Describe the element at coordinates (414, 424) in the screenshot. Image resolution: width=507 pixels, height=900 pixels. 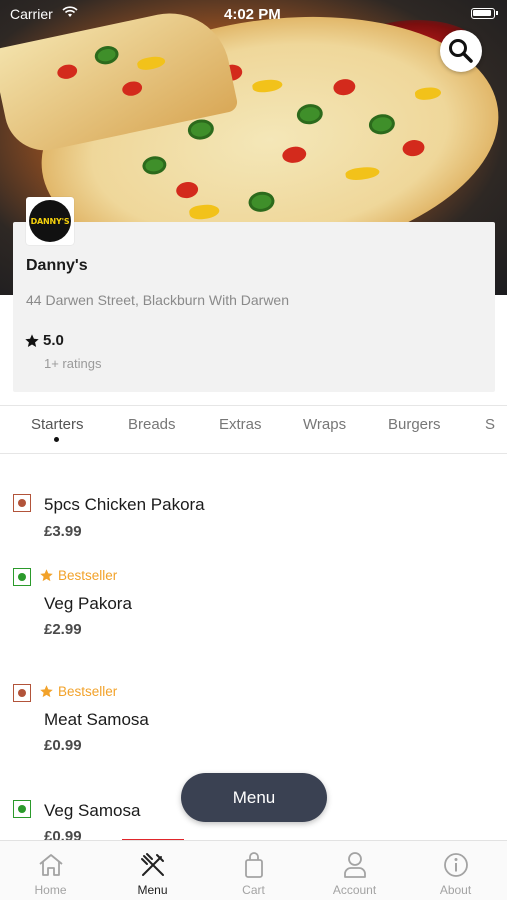
I see `tab-burgers: Burgers` at that location.